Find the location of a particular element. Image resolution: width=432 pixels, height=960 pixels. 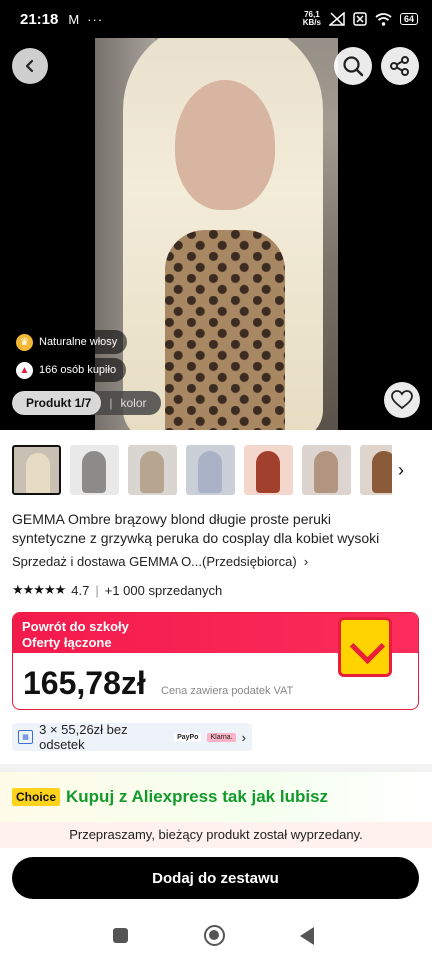

purchases-badge: ▲ 166 osób kupiło is located at coordinates (69, 370).